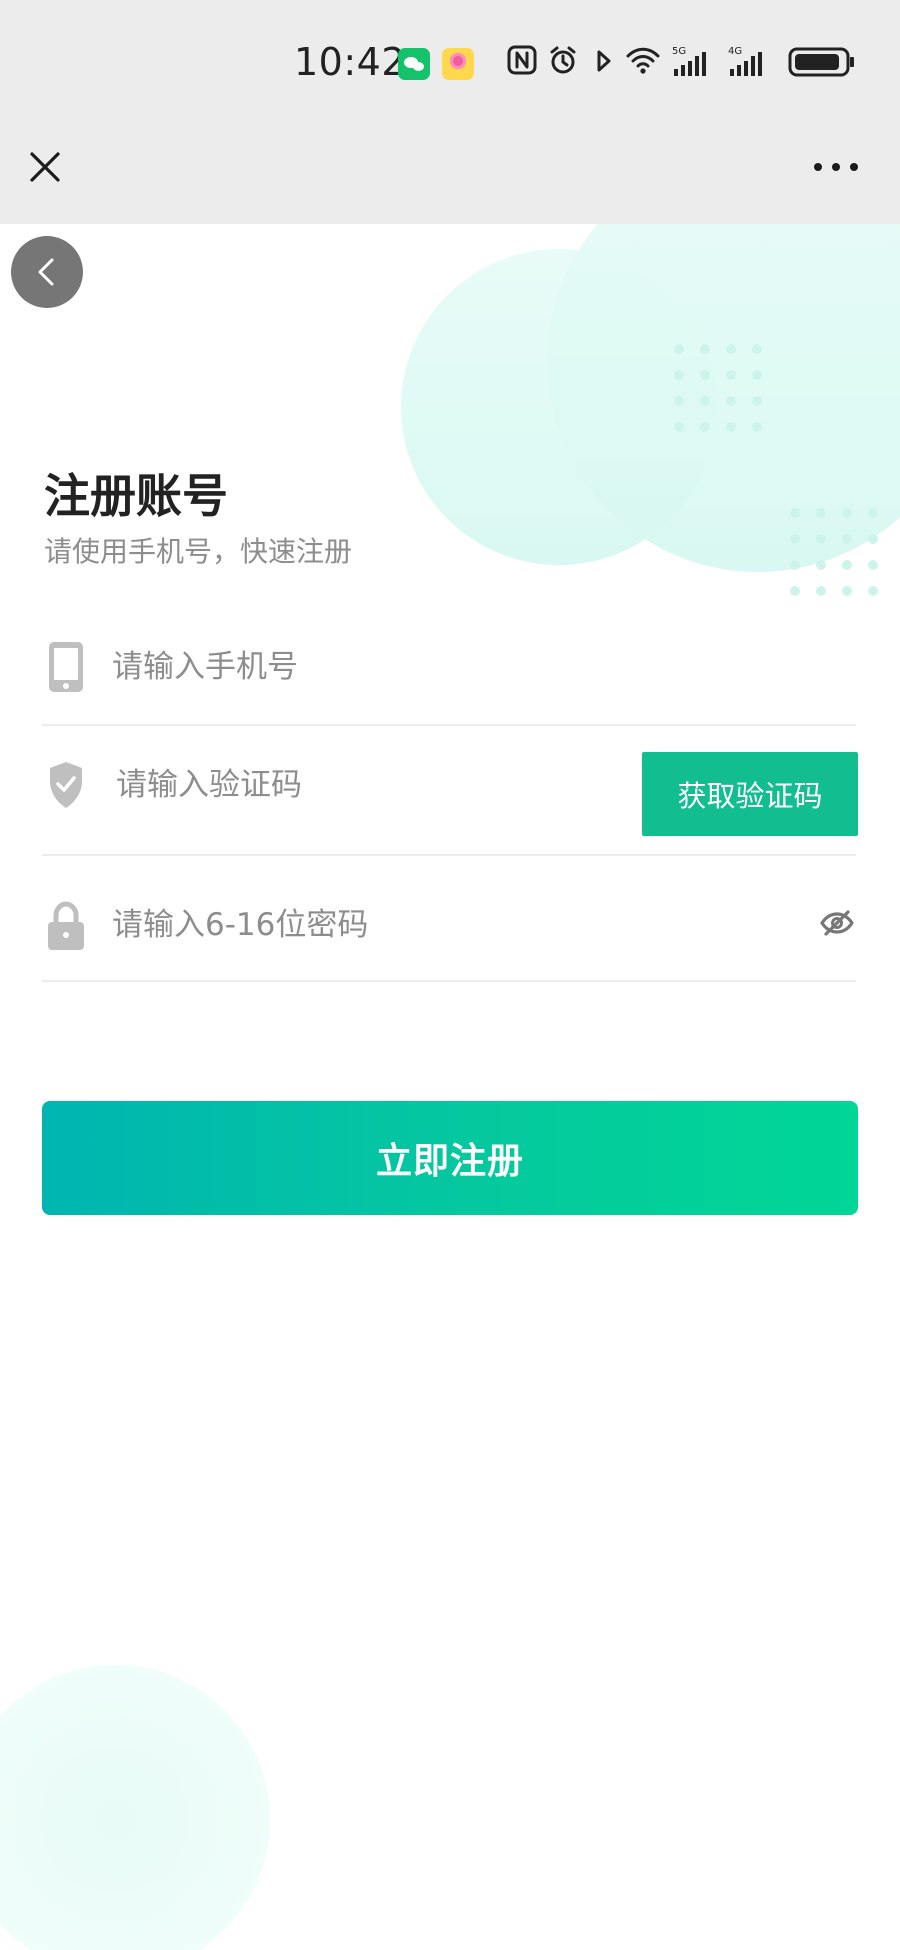 The width and height of the screenshot is (900, 1950). What do you see at coordinates (750, 794) in the screenshot?
I see `get-code-button: 获取验证码` at bounding box center [750, 794].